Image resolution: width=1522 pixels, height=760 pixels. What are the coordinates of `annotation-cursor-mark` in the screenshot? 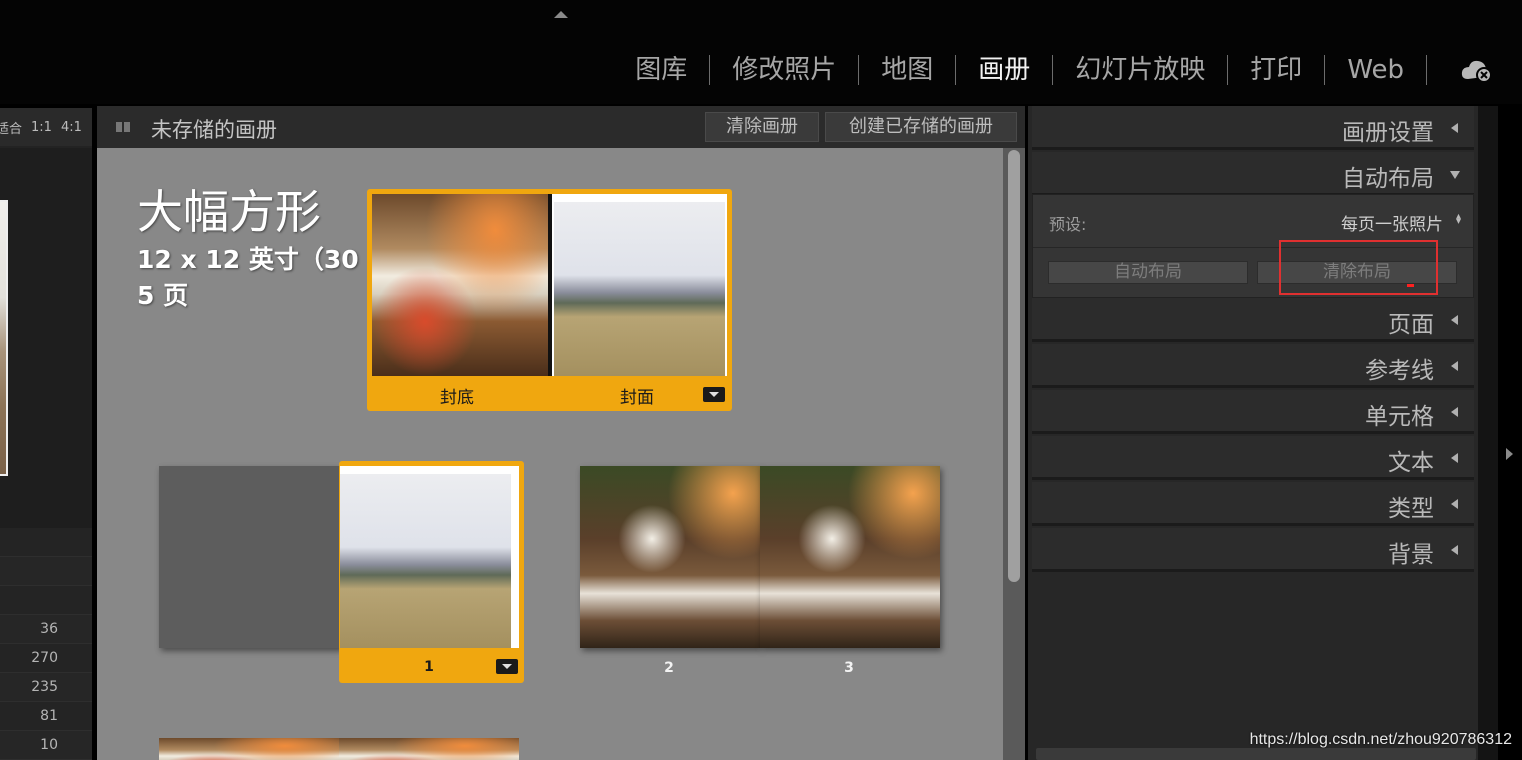 It's located at (1410, 285).